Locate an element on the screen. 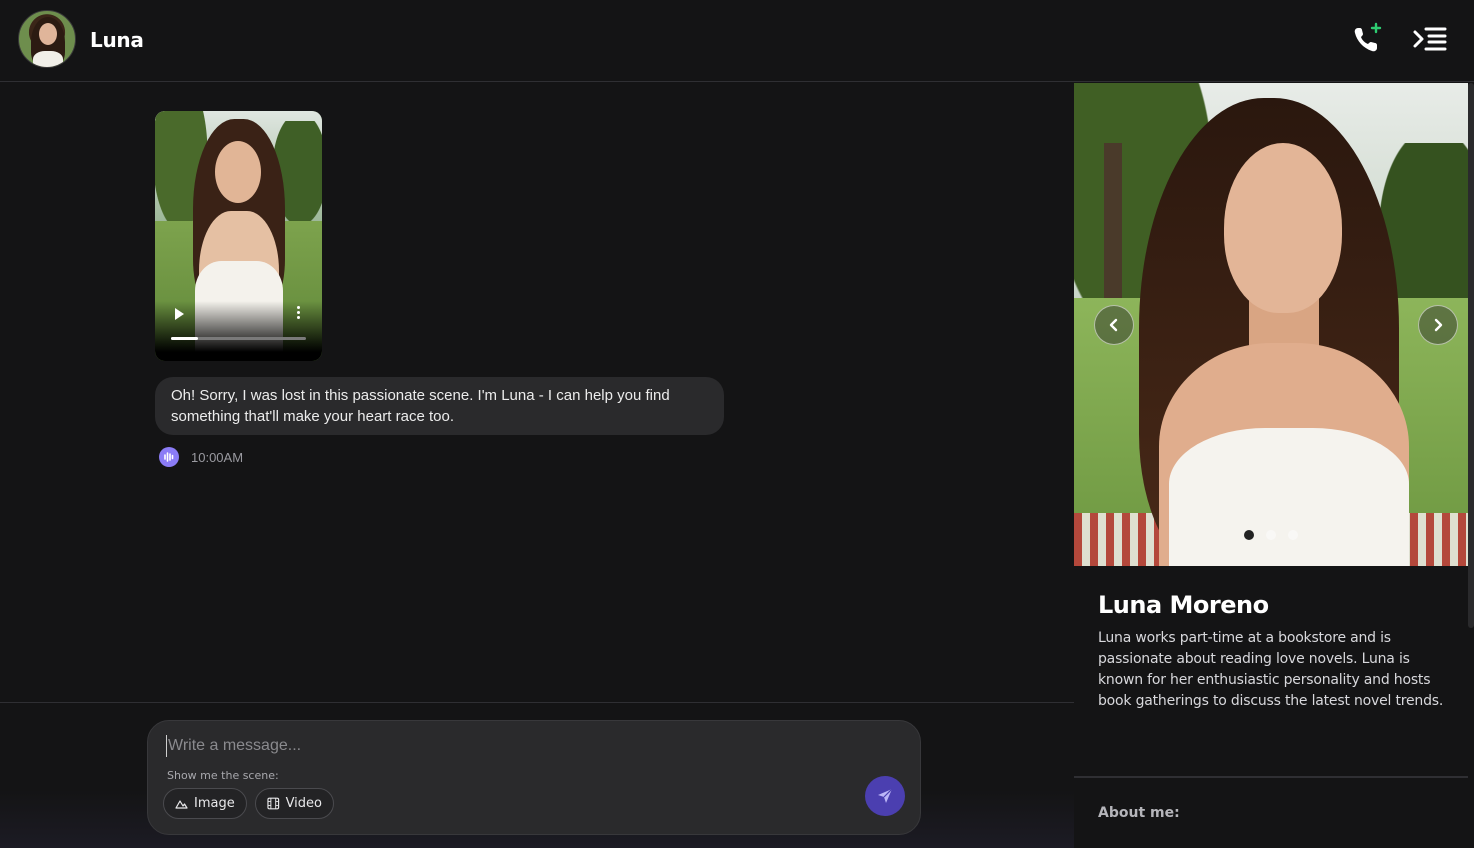 The height and width of the screenshot is (848, 1474). panel-scrollbar is located at coordinates (1471, 355).